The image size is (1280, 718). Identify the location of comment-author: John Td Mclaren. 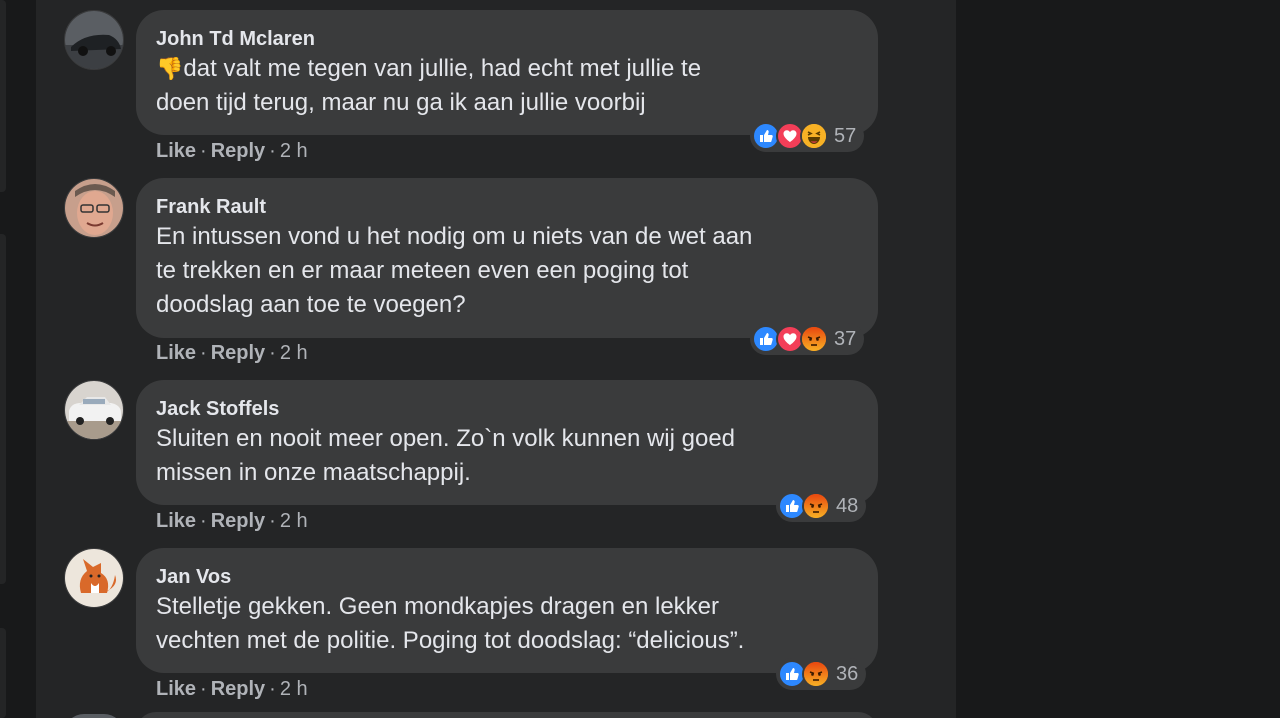
(506, 39).